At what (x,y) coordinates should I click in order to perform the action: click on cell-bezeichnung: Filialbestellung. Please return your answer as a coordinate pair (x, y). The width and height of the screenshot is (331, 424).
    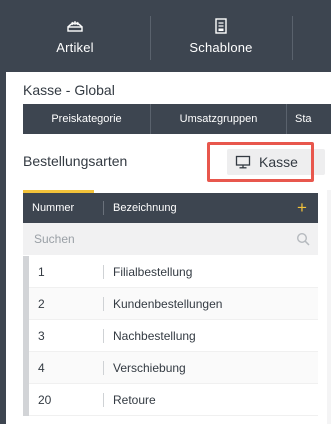
    Looking at the image, I should click on (153, 272).